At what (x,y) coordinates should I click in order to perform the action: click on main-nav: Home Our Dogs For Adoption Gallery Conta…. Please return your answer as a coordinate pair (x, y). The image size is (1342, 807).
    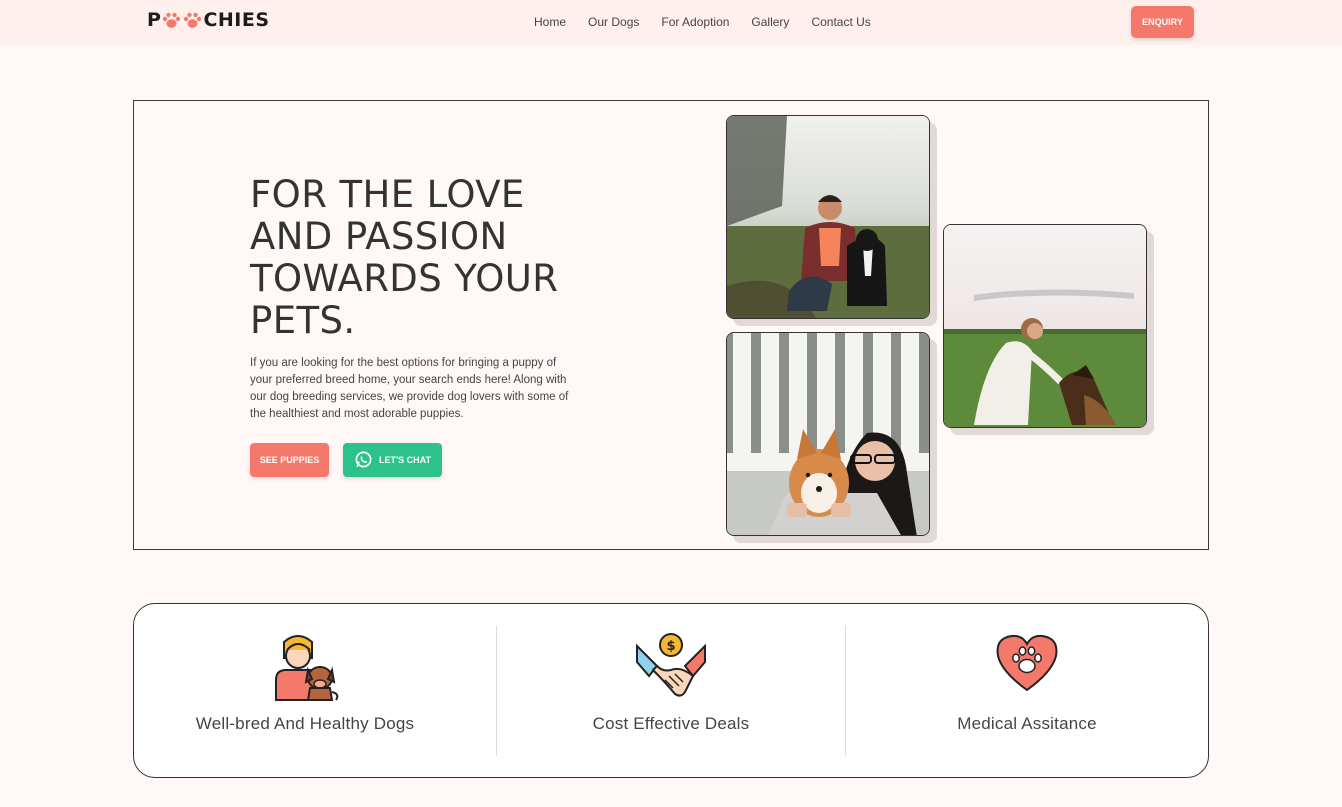
    Looking at the image, I should click on (702, 22).